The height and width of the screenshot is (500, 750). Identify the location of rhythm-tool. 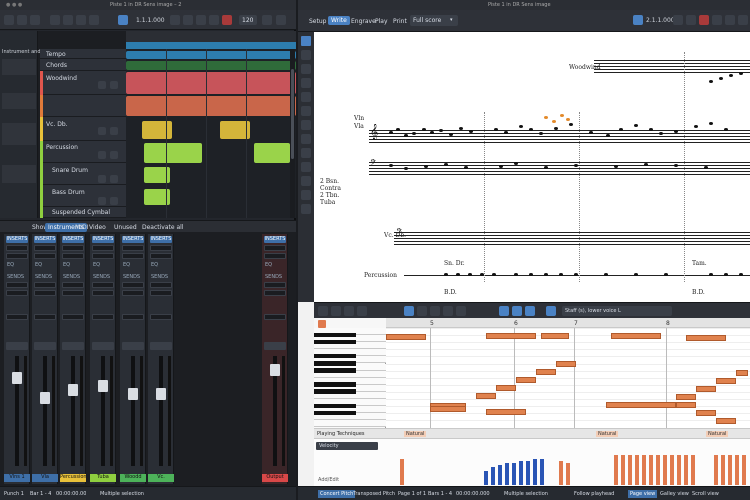
(306, 97).